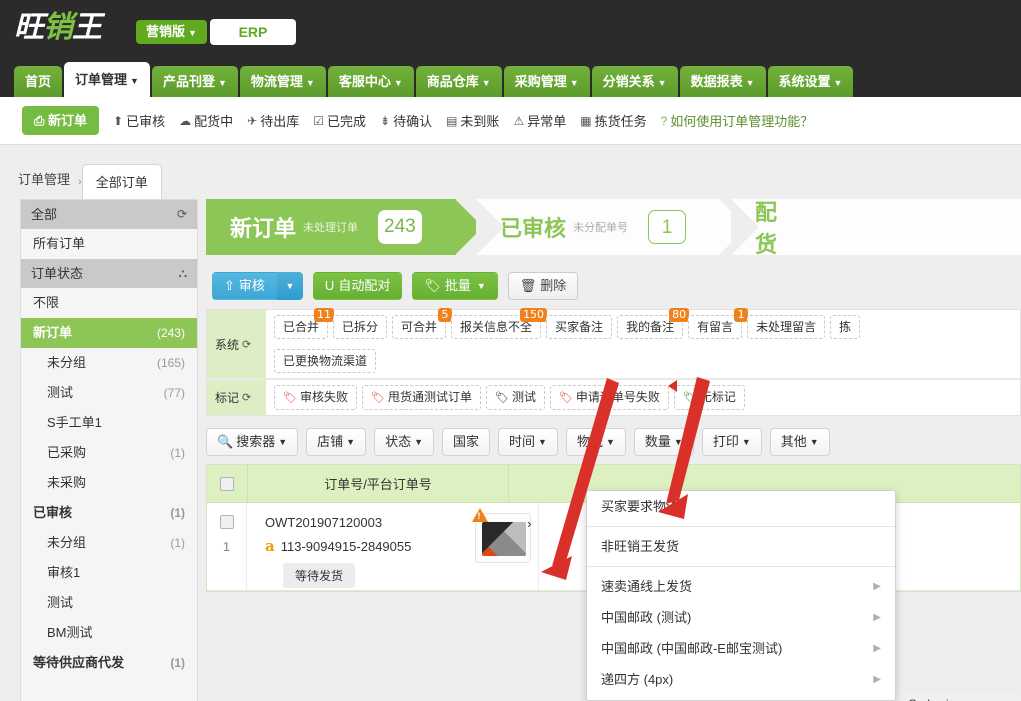 This screenshot has height=701, width=1021. Describe the element at coordinates (539, 120) in the screenshot. I see `subnav-item-exception: ⚠ 异常单` at that location.